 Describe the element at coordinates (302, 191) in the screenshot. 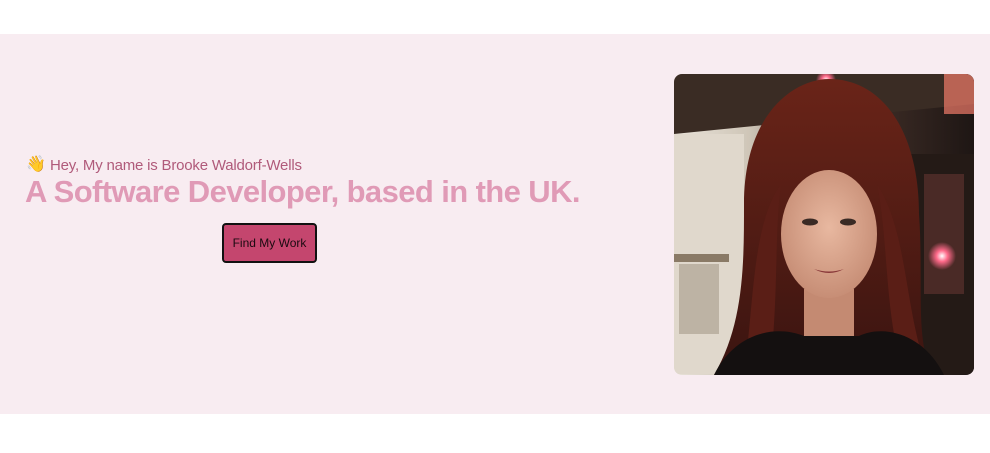

I see `headline: A Software Developer, based in the UK.` at that location.